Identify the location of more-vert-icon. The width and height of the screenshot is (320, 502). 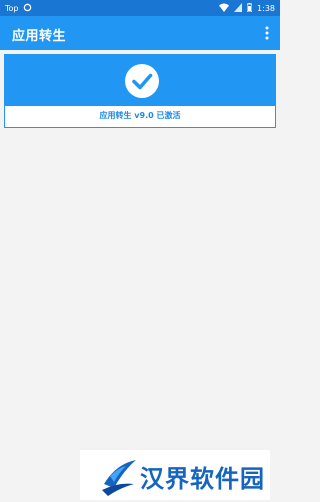
(267, 33).